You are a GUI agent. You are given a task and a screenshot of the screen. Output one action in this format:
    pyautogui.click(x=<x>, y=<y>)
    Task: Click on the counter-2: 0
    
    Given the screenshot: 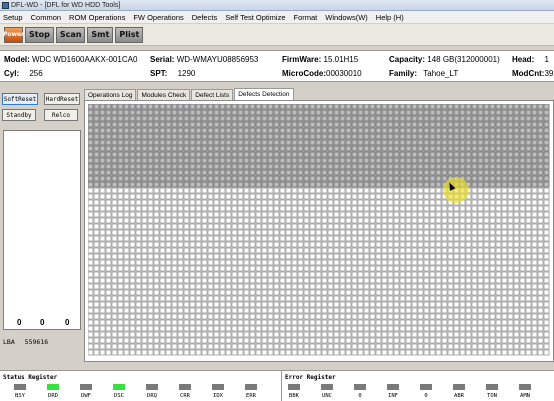 What is the action you would take?
    pyautogui.click(x=42, y=322)
    